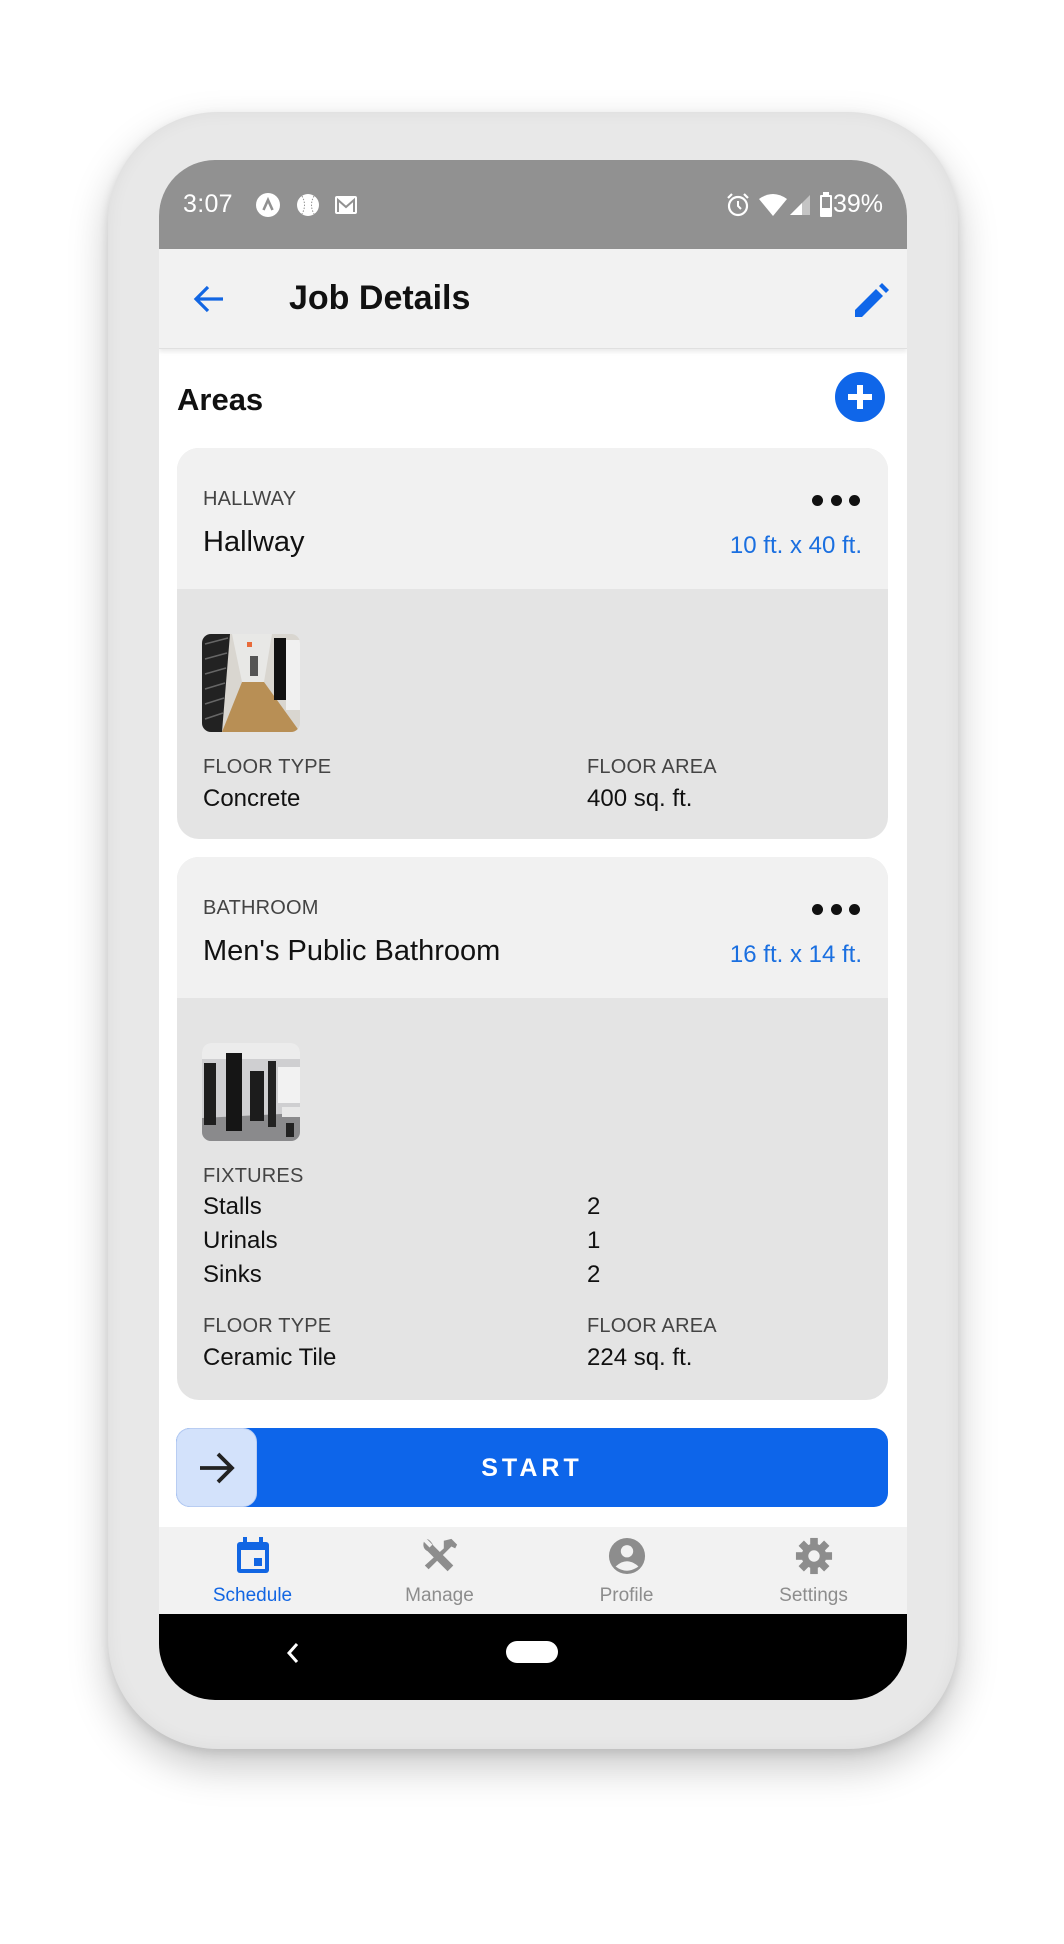  Describe the element at coordinates (640, 798) in the screenshot. I see `floor-area-value: 400 sq. ft.` at that location.